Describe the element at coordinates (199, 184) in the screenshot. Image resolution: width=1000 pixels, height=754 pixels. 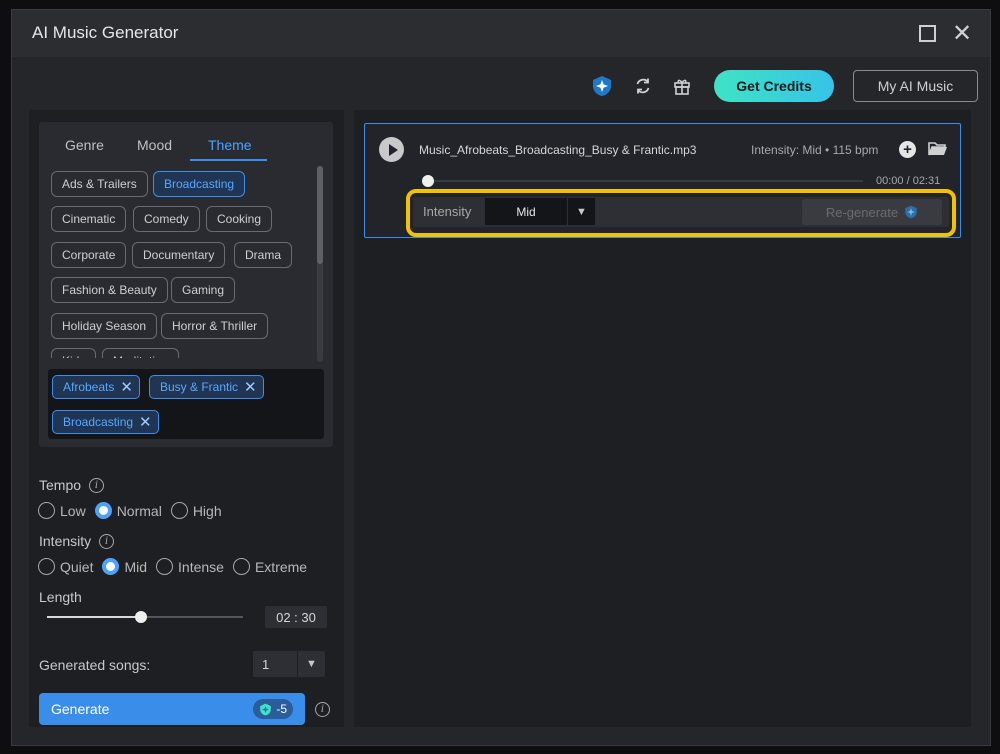
I see `chip-broadcasting: Broadcasting` at that location.